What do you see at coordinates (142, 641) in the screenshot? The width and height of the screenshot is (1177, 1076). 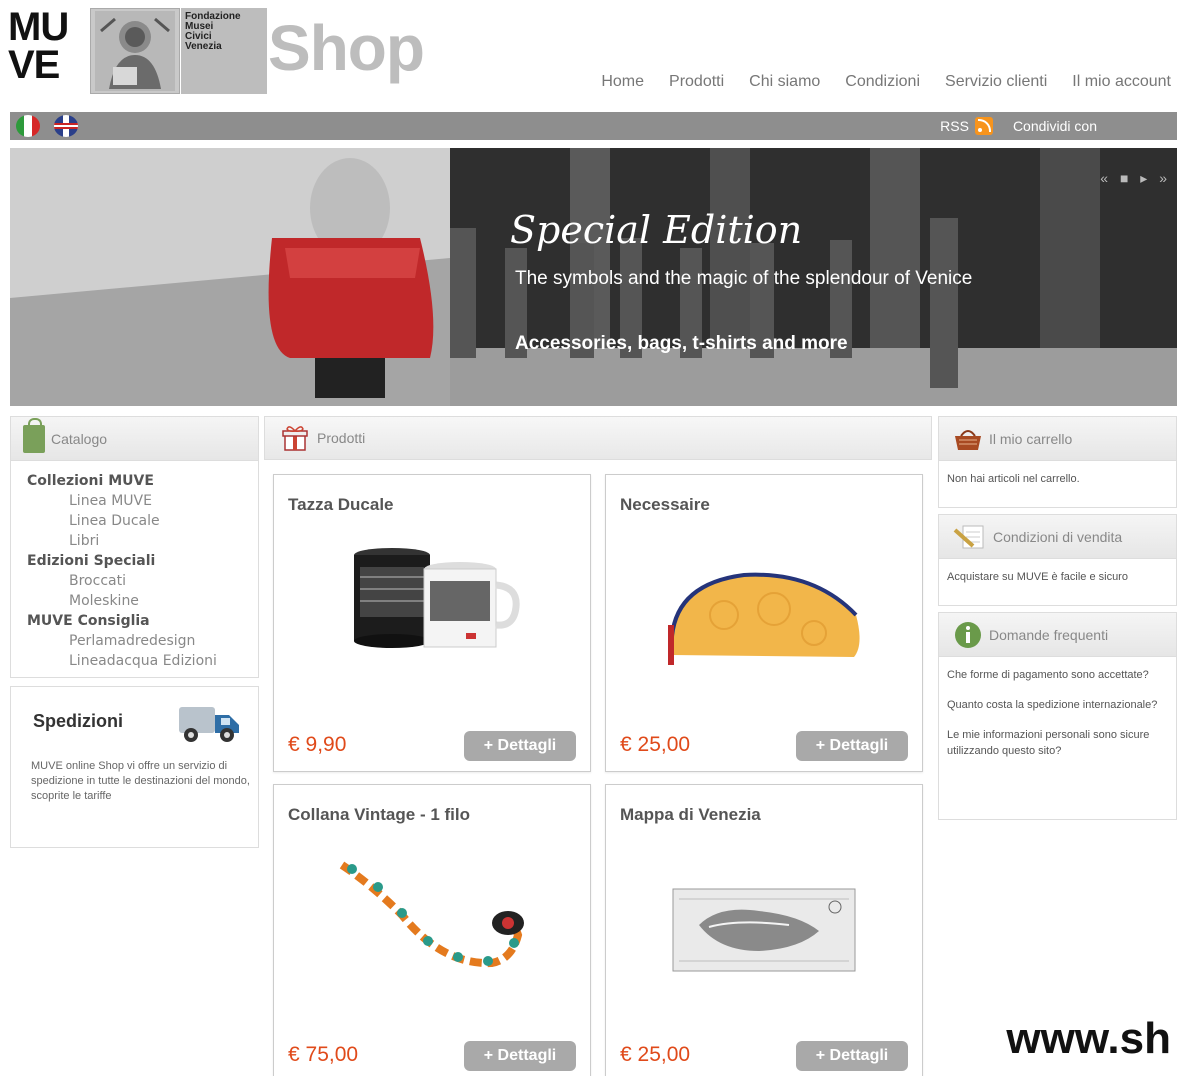 I see `catalog-item: Perlamadredesign` at bounding box center [142, 641].